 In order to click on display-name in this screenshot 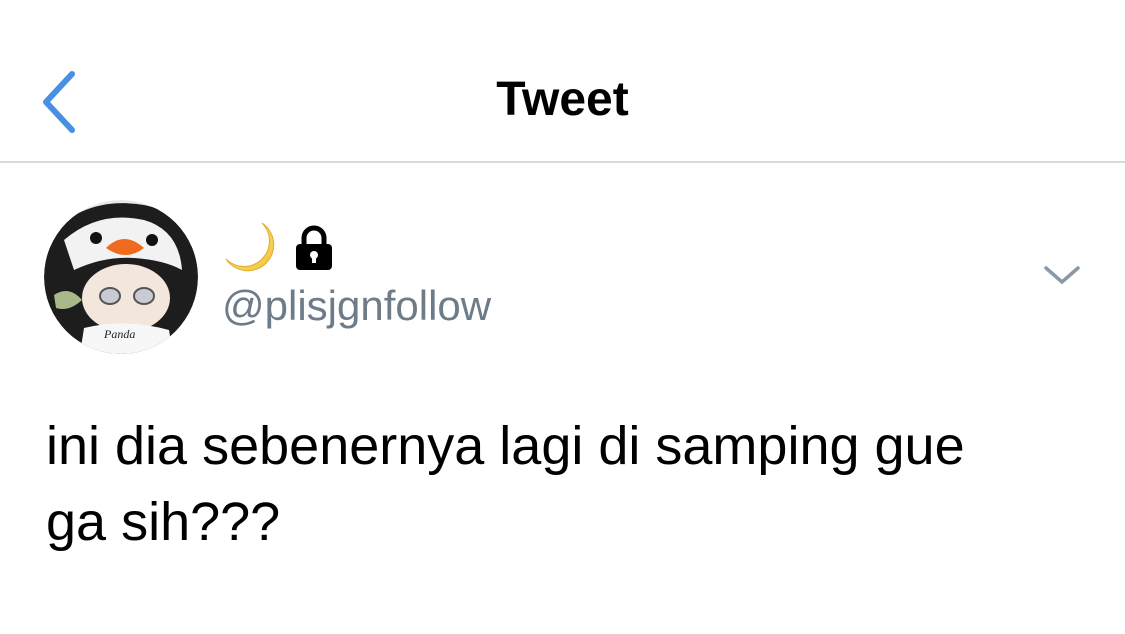, I will do `click(278, 248)`.